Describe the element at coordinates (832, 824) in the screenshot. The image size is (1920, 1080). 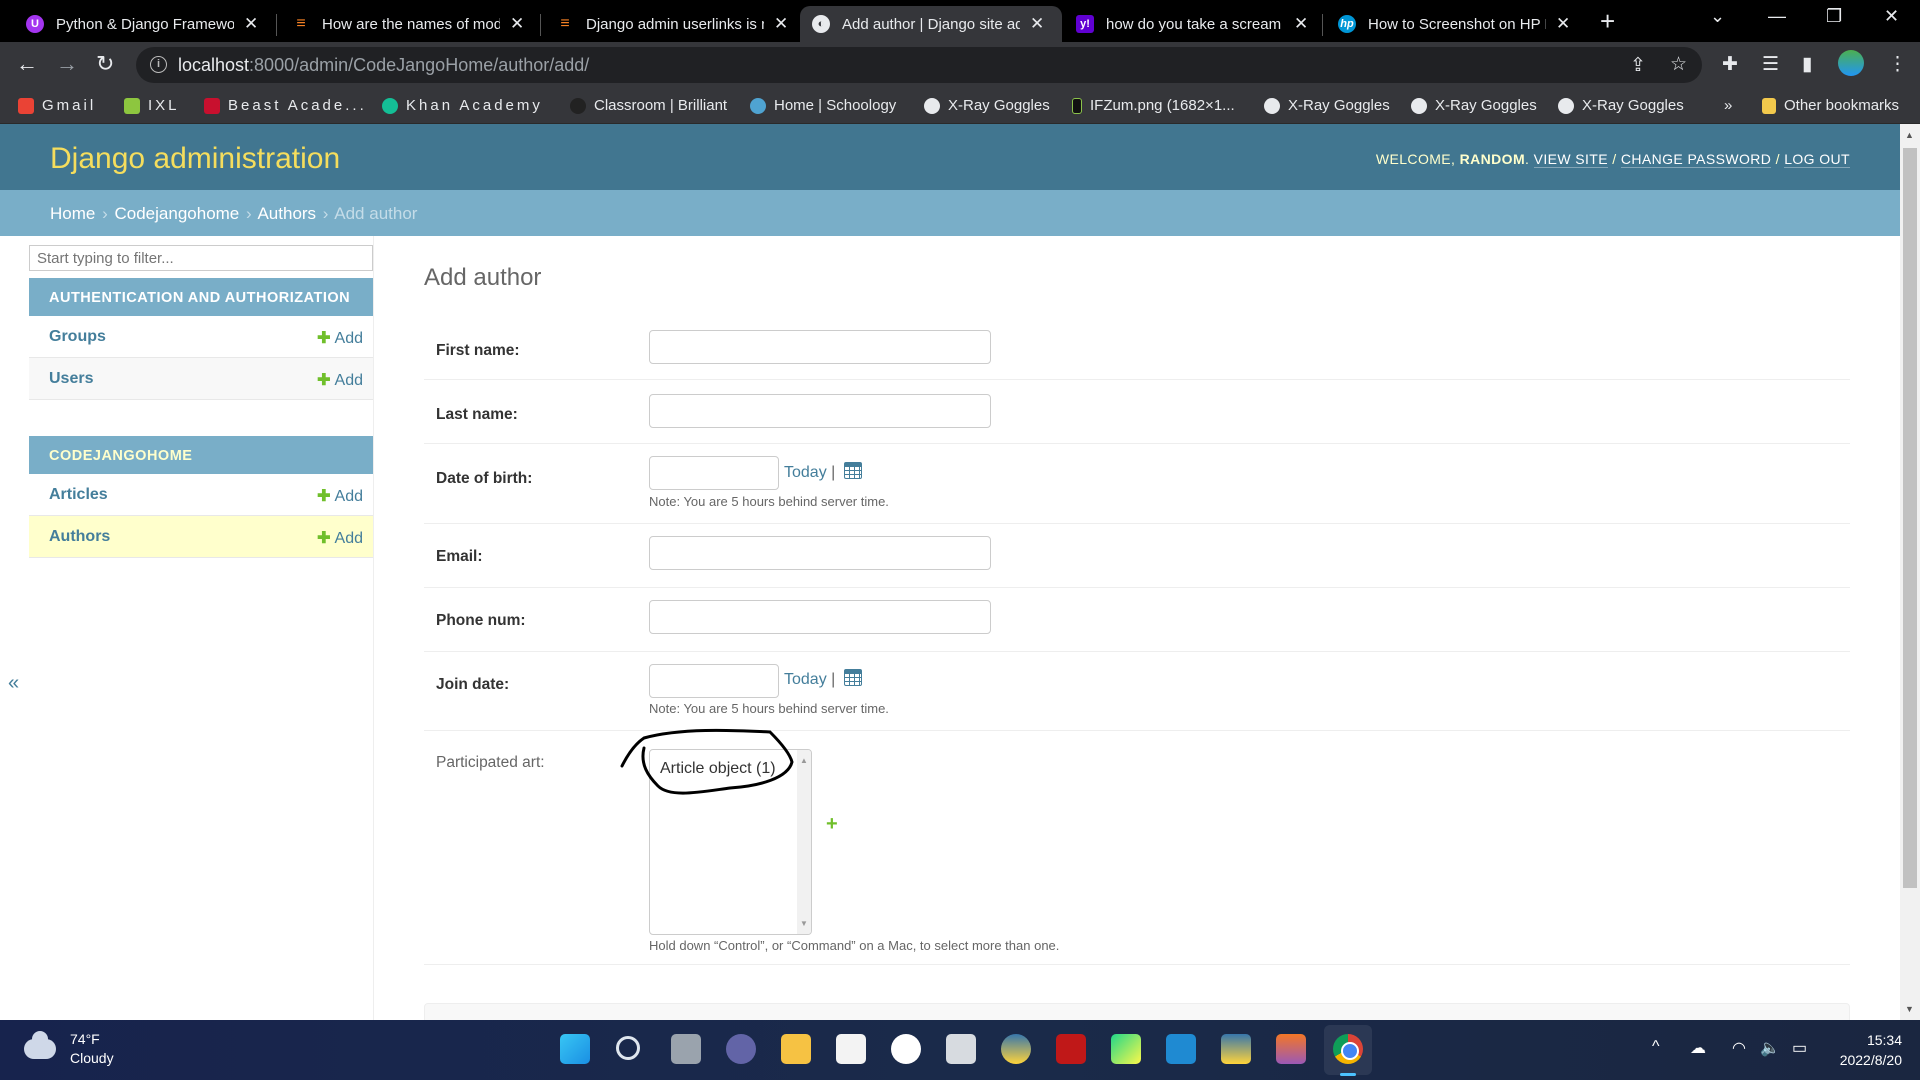
I see `add-related-icon: +` at that location.